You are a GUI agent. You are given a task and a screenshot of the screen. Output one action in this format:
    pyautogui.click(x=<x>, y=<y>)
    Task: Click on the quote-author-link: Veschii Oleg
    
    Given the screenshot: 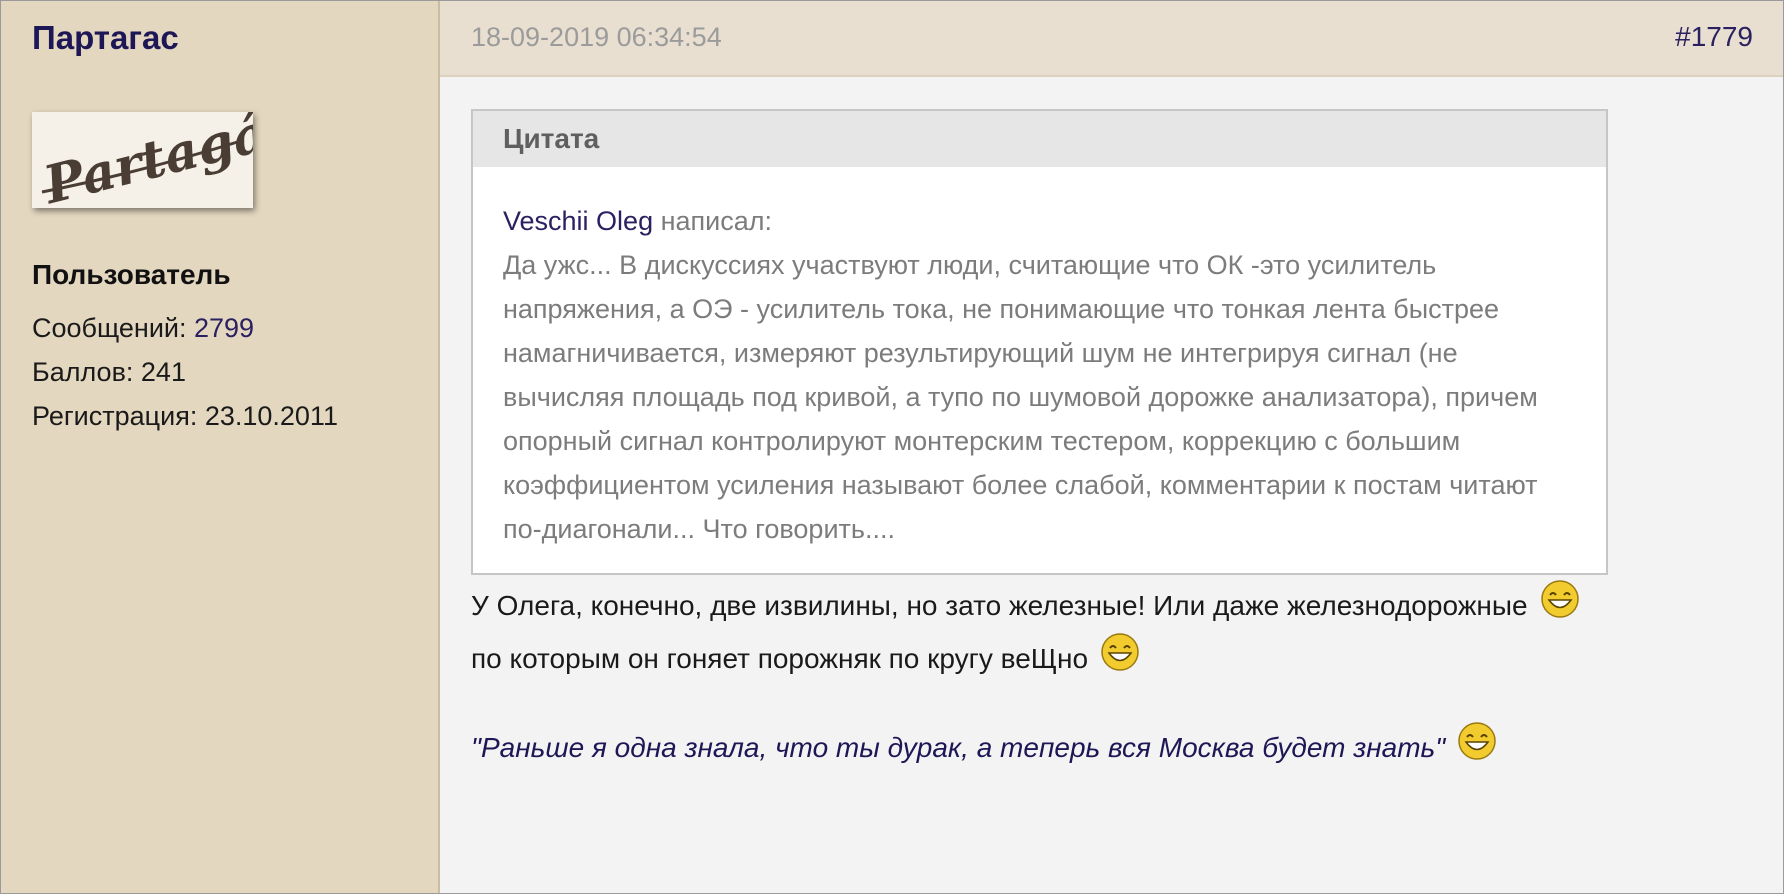 What is the action you would take?
    pyautogui.click(x=578, y=221)
    